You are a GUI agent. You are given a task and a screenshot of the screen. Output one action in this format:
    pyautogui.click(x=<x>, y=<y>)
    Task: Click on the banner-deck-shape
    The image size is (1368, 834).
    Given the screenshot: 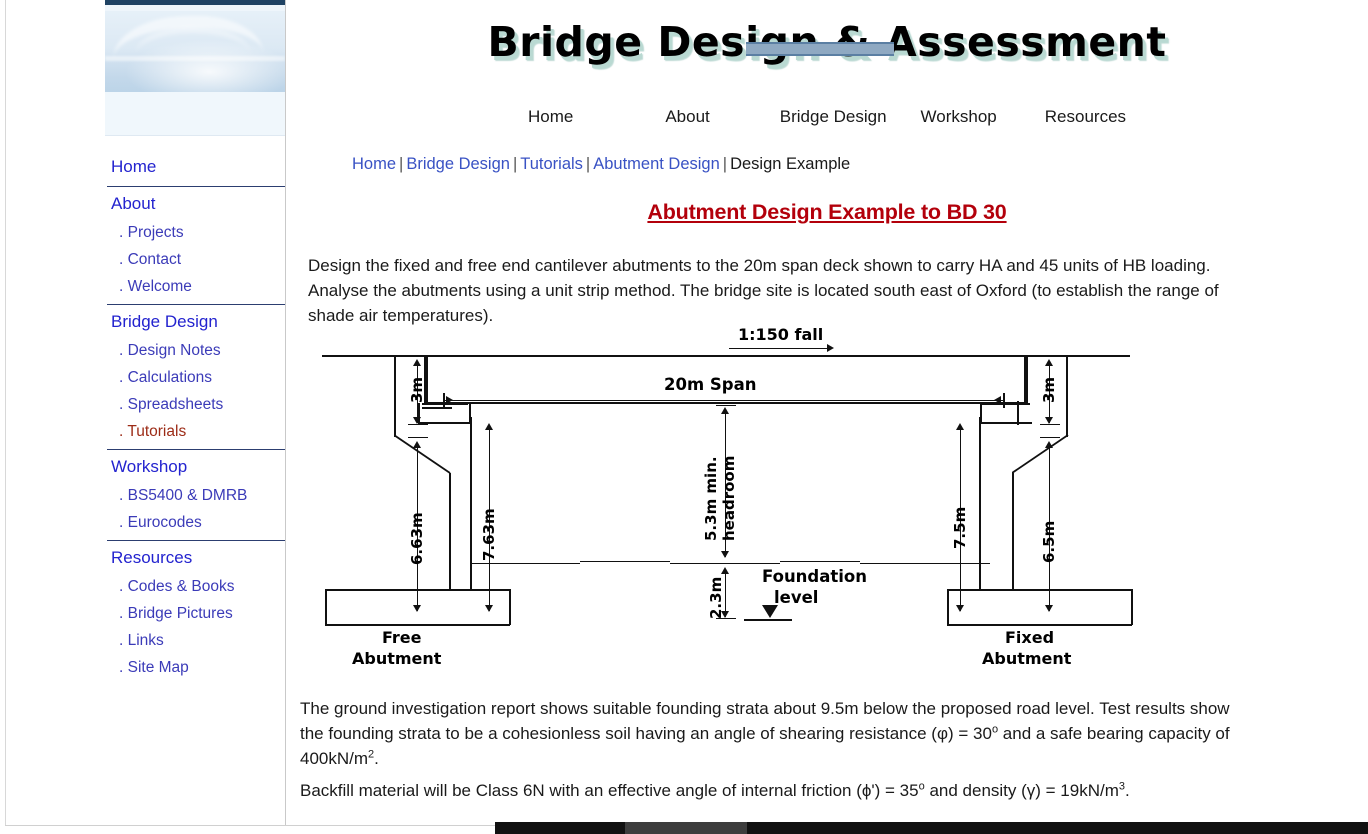 What is the action you would take?
    pyautogui.click(x=195, y=58)
    